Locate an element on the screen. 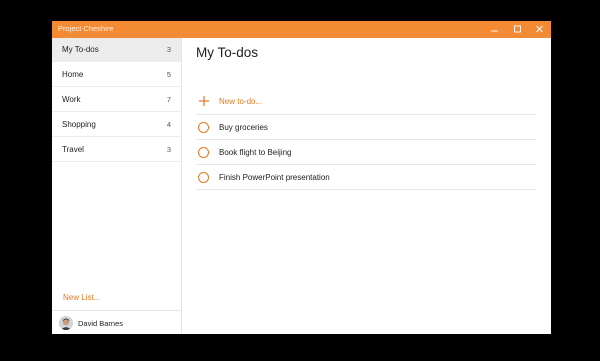 This screenshot has height=361, width=600. maximize-icon is located at coordinates (517, 29).